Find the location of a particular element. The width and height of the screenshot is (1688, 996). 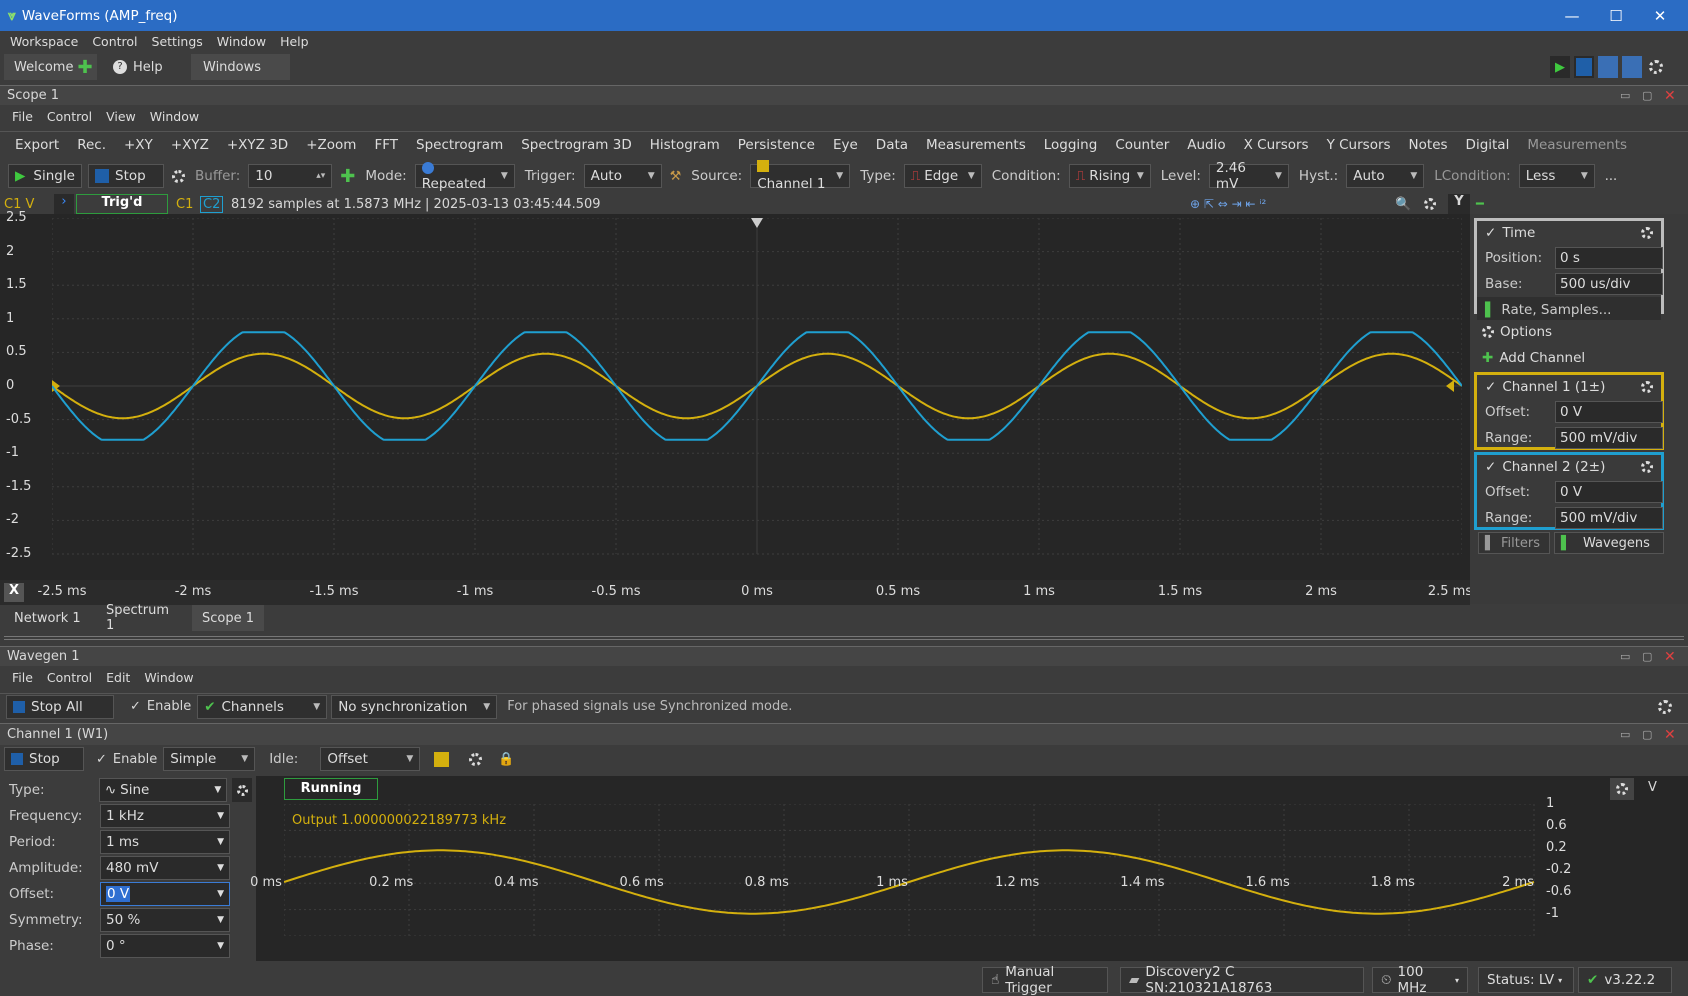

xyz3d-button: +XYZ 3D is located at coordinates (257, 145).